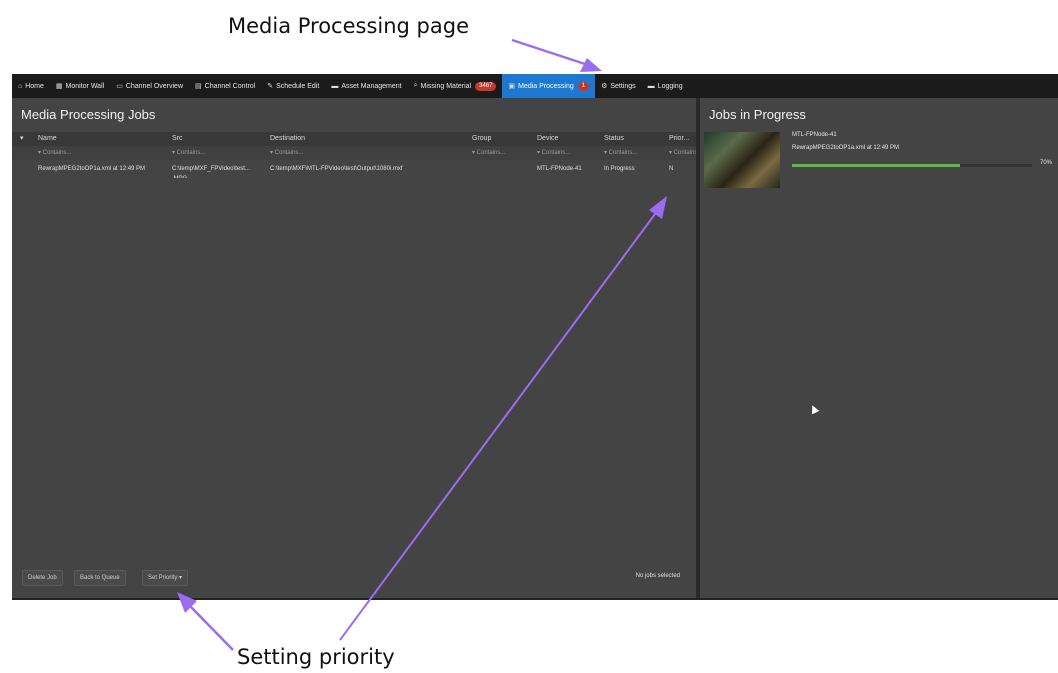  What do you see at coordinates (583, 86) in the screenshot?
I see `count-badge: 1` at bounding box center [583, 86].